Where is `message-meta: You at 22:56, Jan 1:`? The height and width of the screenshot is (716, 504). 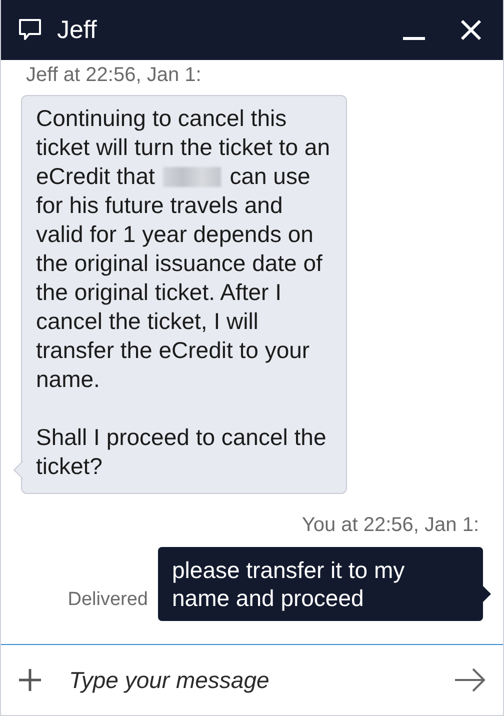 message-meta: You at 22:56, Jan 1: is located at coordinates (390, 525).